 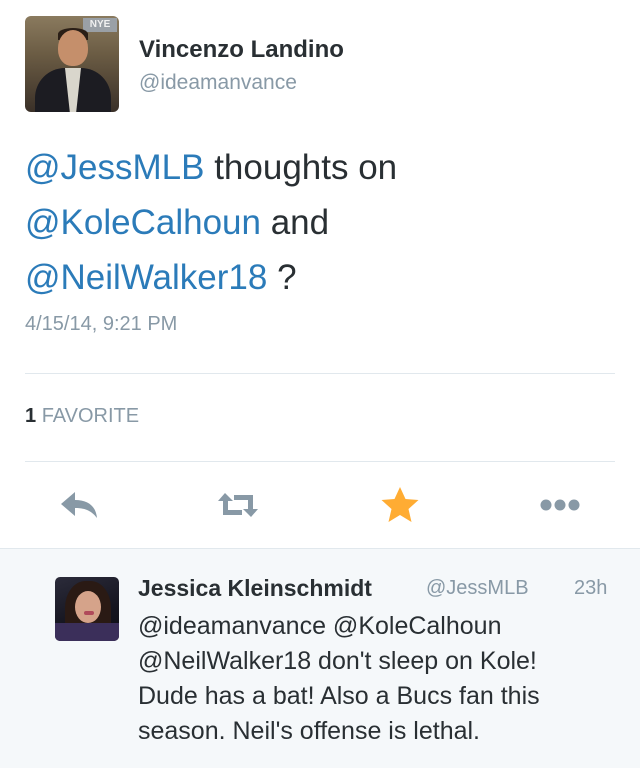 I want to click on tweet-text-fragment: ?, so click(x=282, y=277).